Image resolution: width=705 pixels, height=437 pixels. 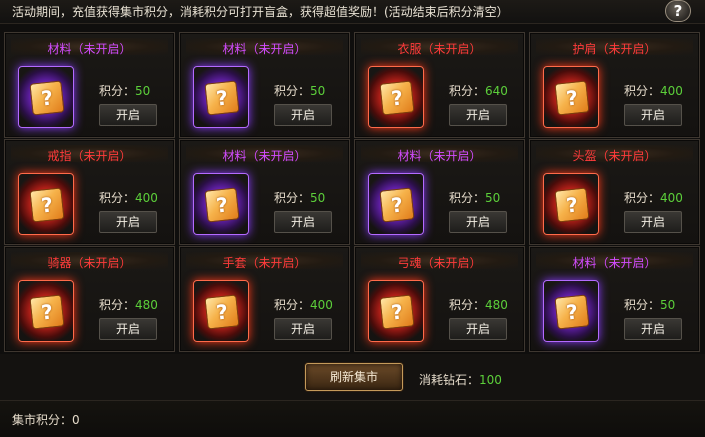 I want to click on card-title: 弓魂（未开启）, so click(x=439, y=263).